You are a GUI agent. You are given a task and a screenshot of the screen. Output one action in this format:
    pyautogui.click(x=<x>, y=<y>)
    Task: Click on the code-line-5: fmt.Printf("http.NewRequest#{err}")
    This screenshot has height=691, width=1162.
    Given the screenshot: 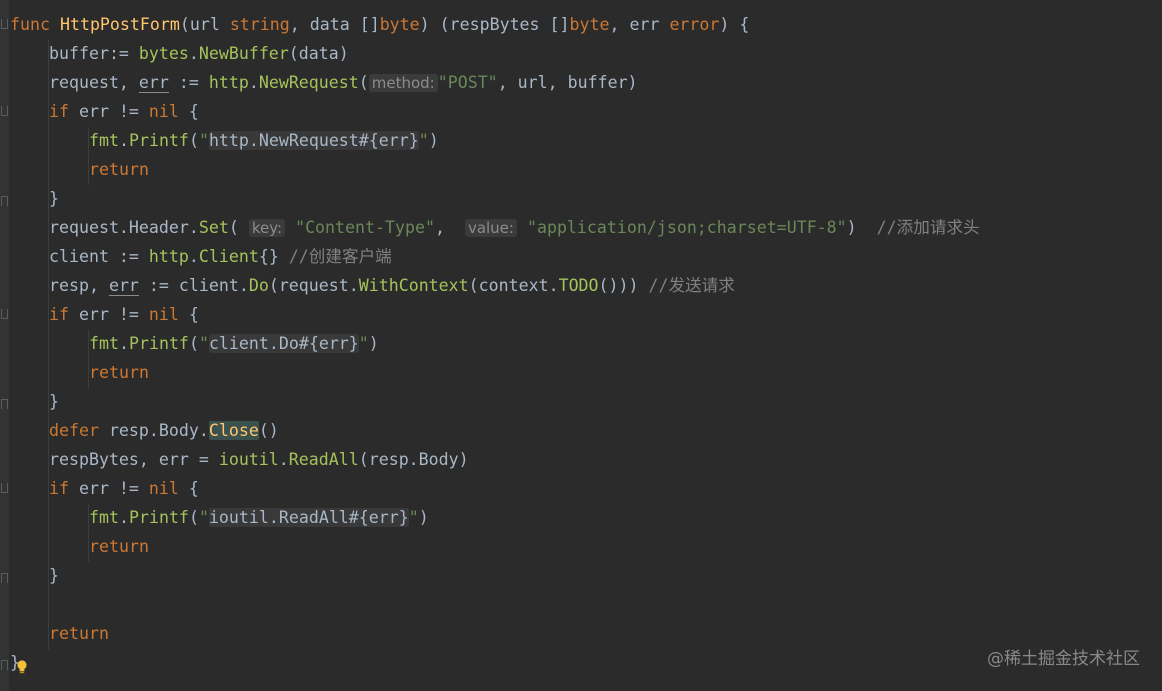 What is the action you would take?
    pyautogui.click(x=264, y=140)
    